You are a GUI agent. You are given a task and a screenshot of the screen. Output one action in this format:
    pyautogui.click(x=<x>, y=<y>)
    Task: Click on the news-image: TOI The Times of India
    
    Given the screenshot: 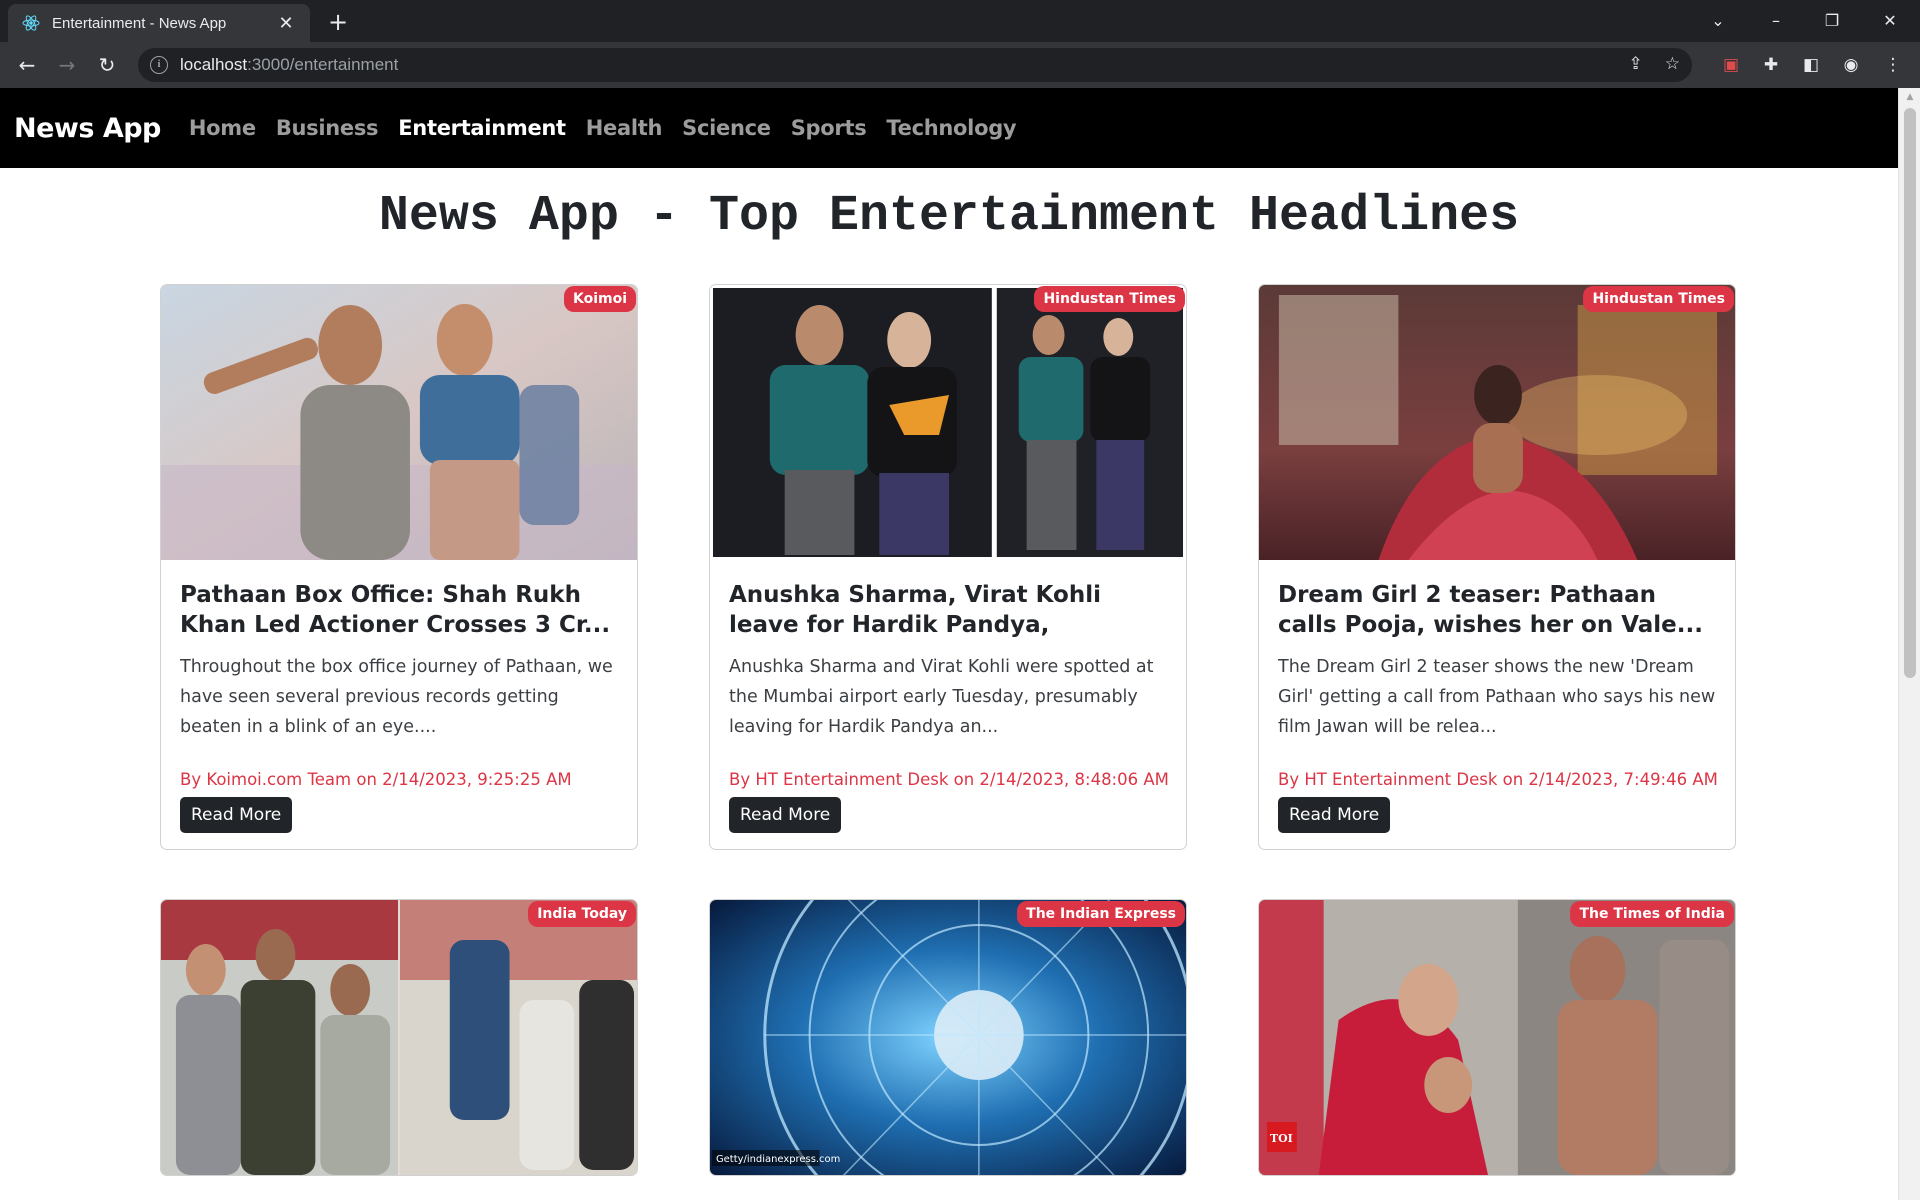 What is the action you would take?
    pyautogui.click(x=1497, y=1037)
    